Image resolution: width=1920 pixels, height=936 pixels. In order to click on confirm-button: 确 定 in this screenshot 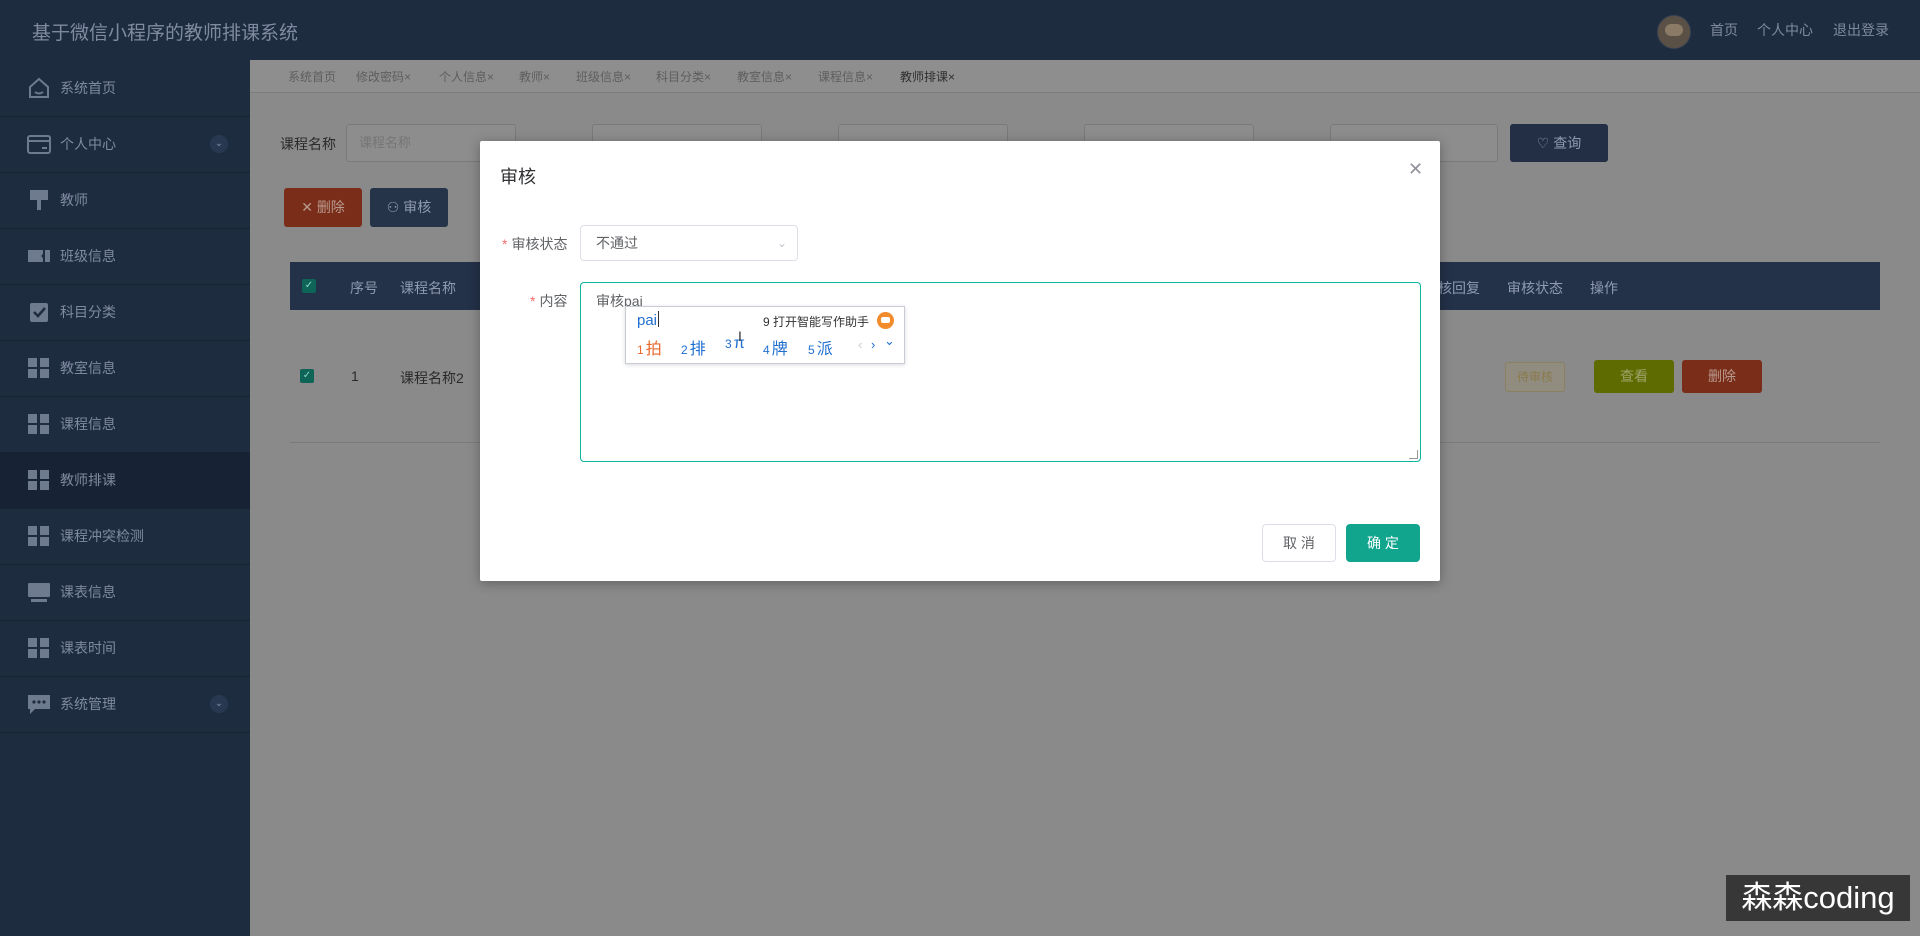, I will do `click(1383, 543)`.